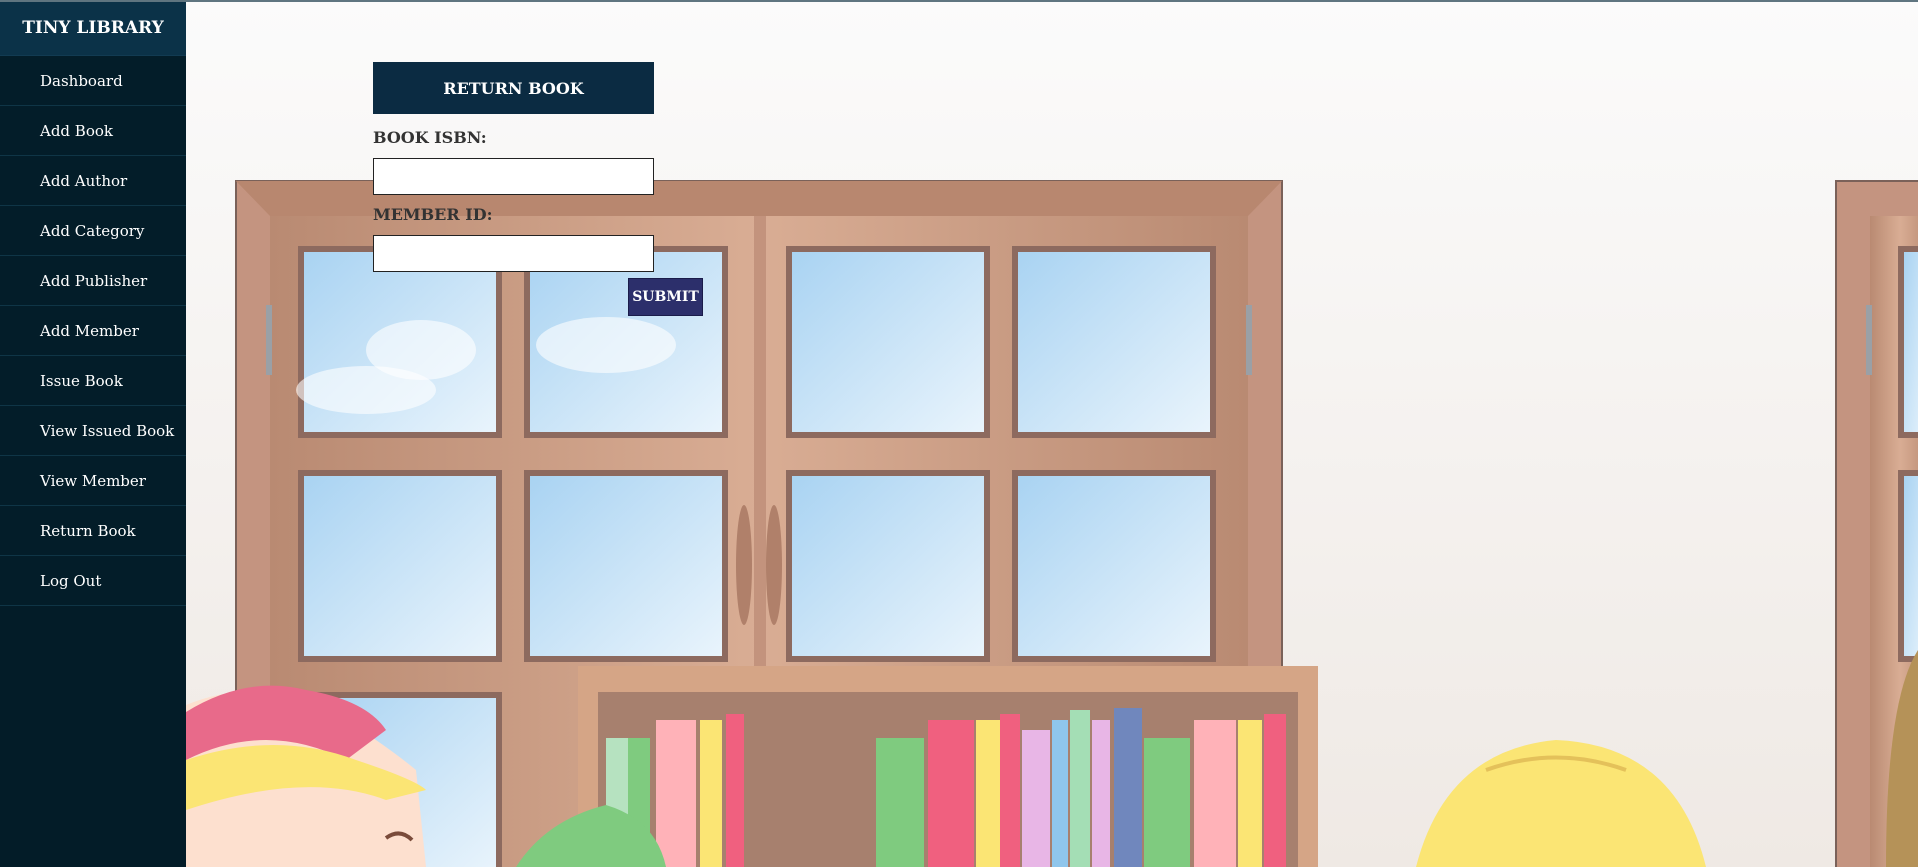  What do you see at coordinates (93, 181) in the screenshot?
I see `sidebar-item-add-author: Add Author` at bounding box center [93, 181].